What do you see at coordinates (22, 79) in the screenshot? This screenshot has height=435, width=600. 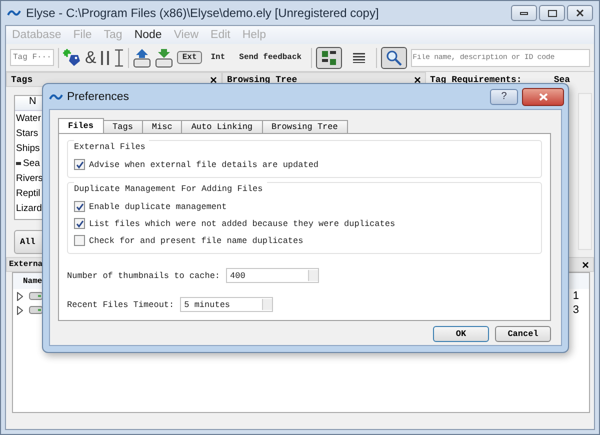 I see `panel-title: Tags` at bounding box center [22, 79].